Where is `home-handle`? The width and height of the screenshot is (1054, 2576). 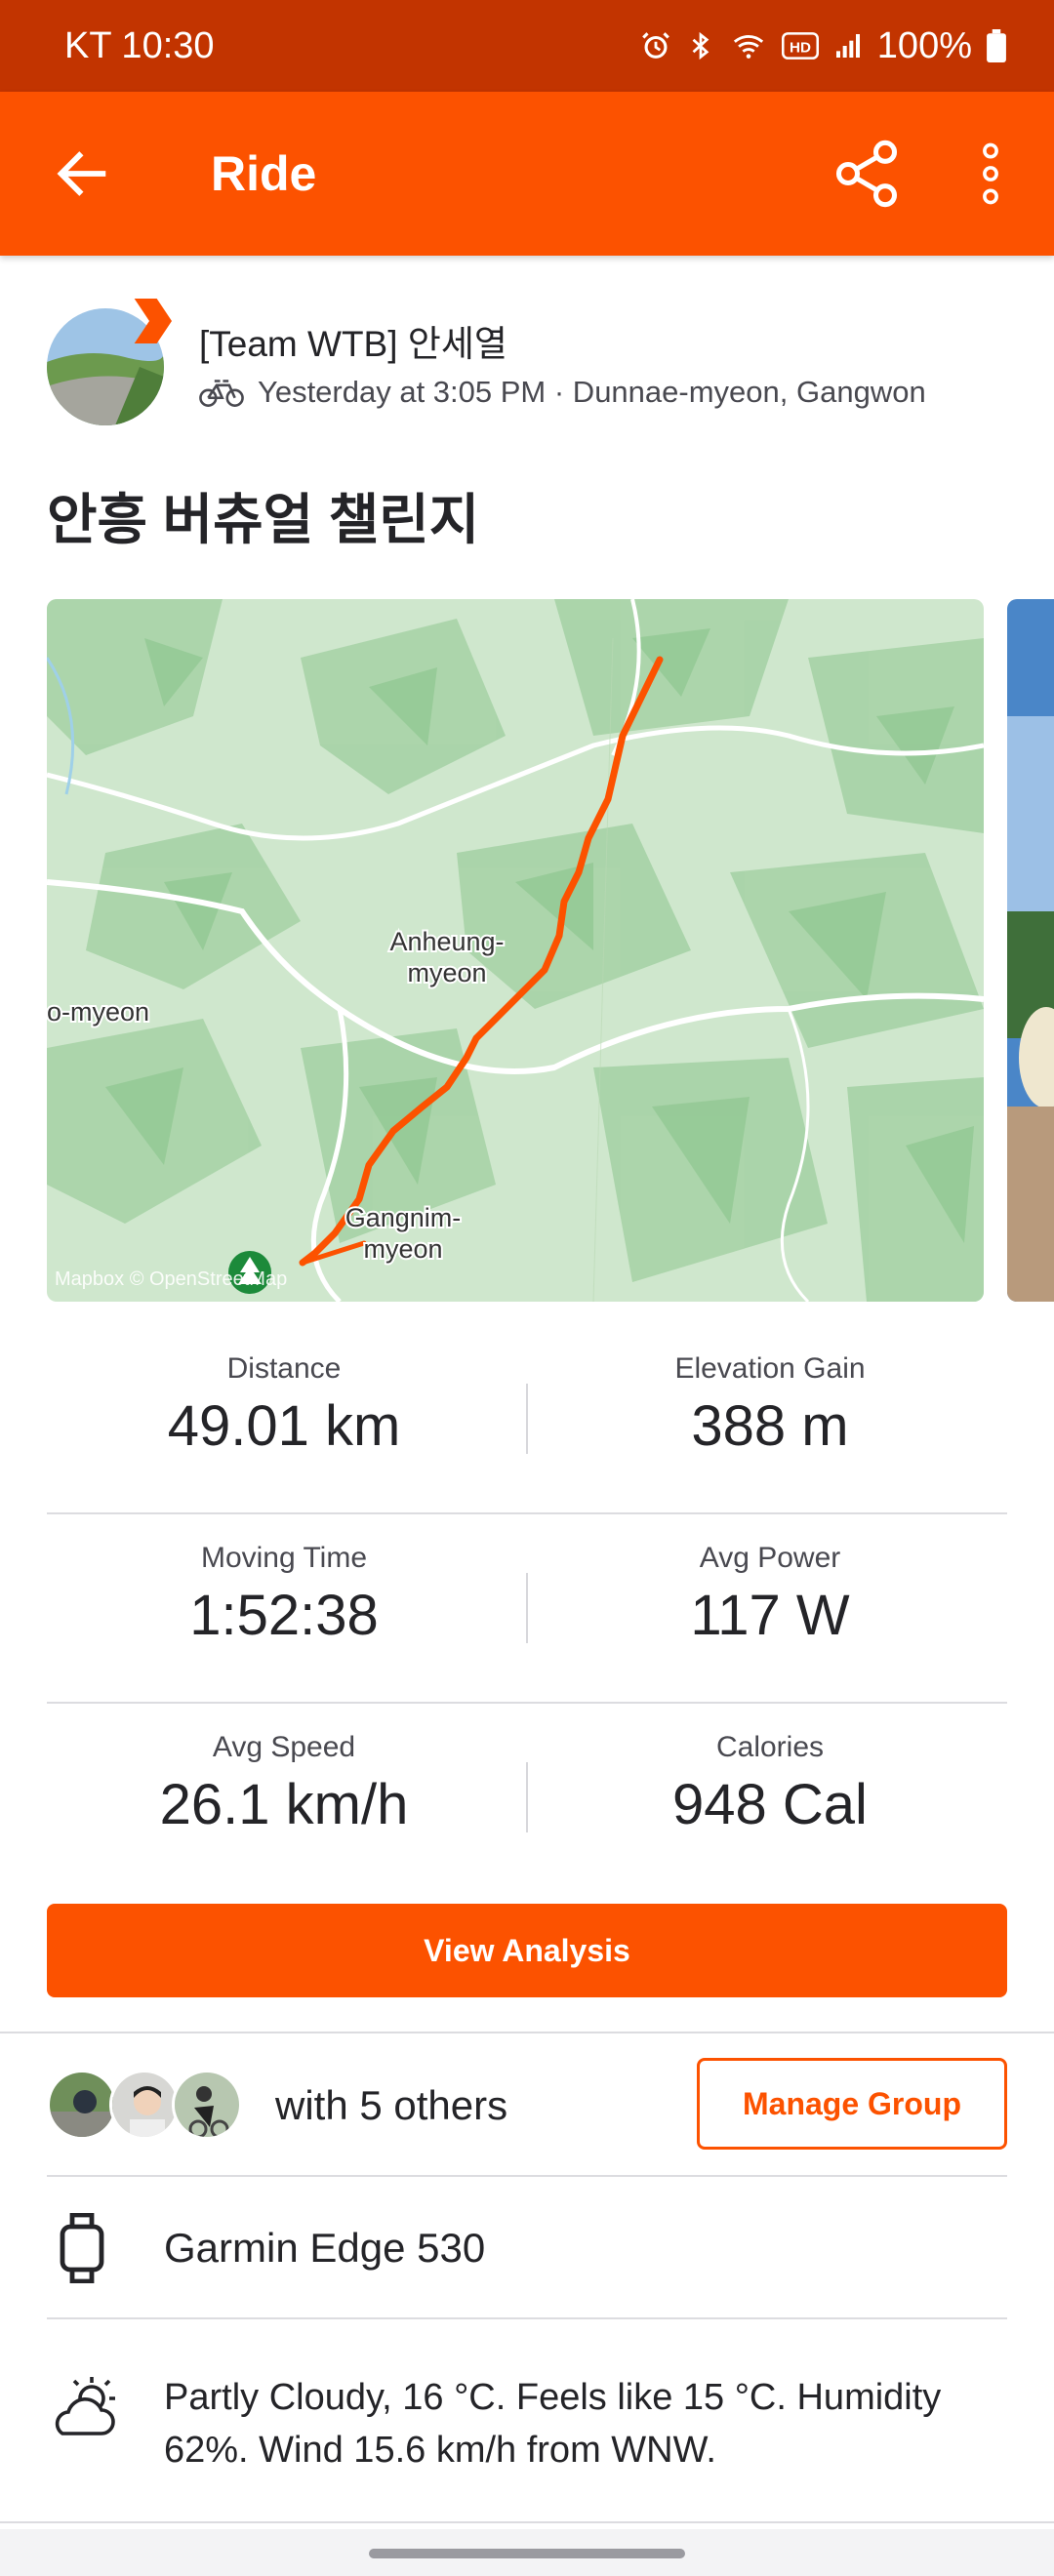
home-handle is located at coordinates (527, 2553).